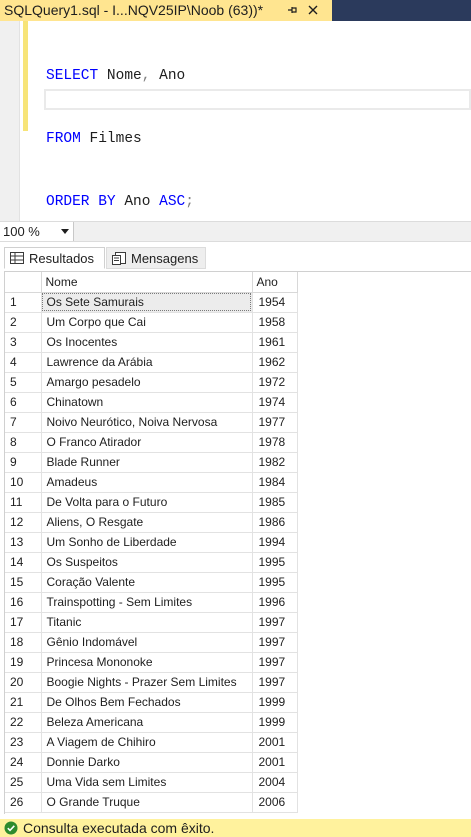  What do you see at coordinates (147, 662) in the screenshot?
I see `nome-cell: Princesa Mononoke` at bounding box center [147, 662].